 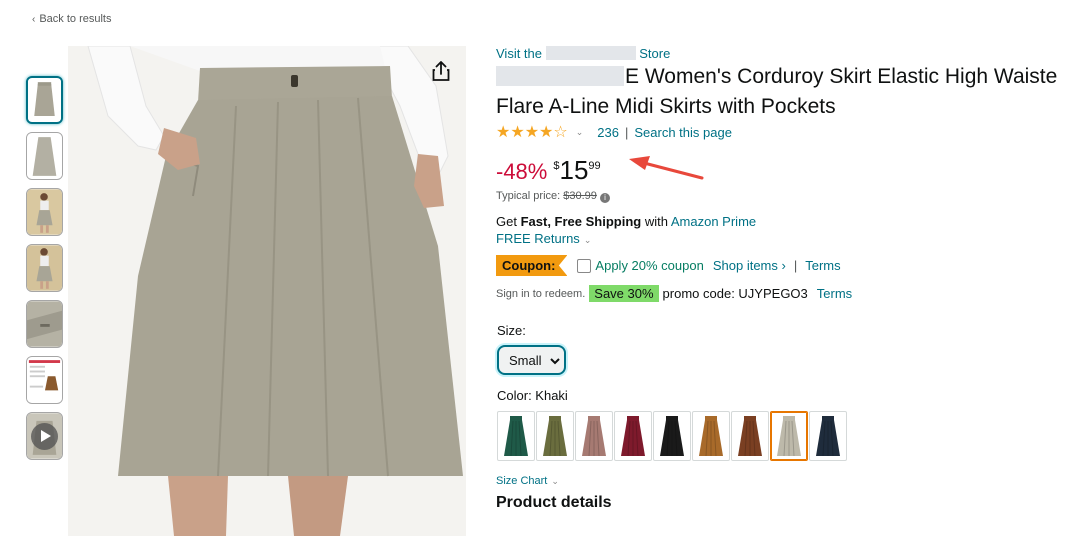 I want to click on color-swatches, so click(x=788, y=436).